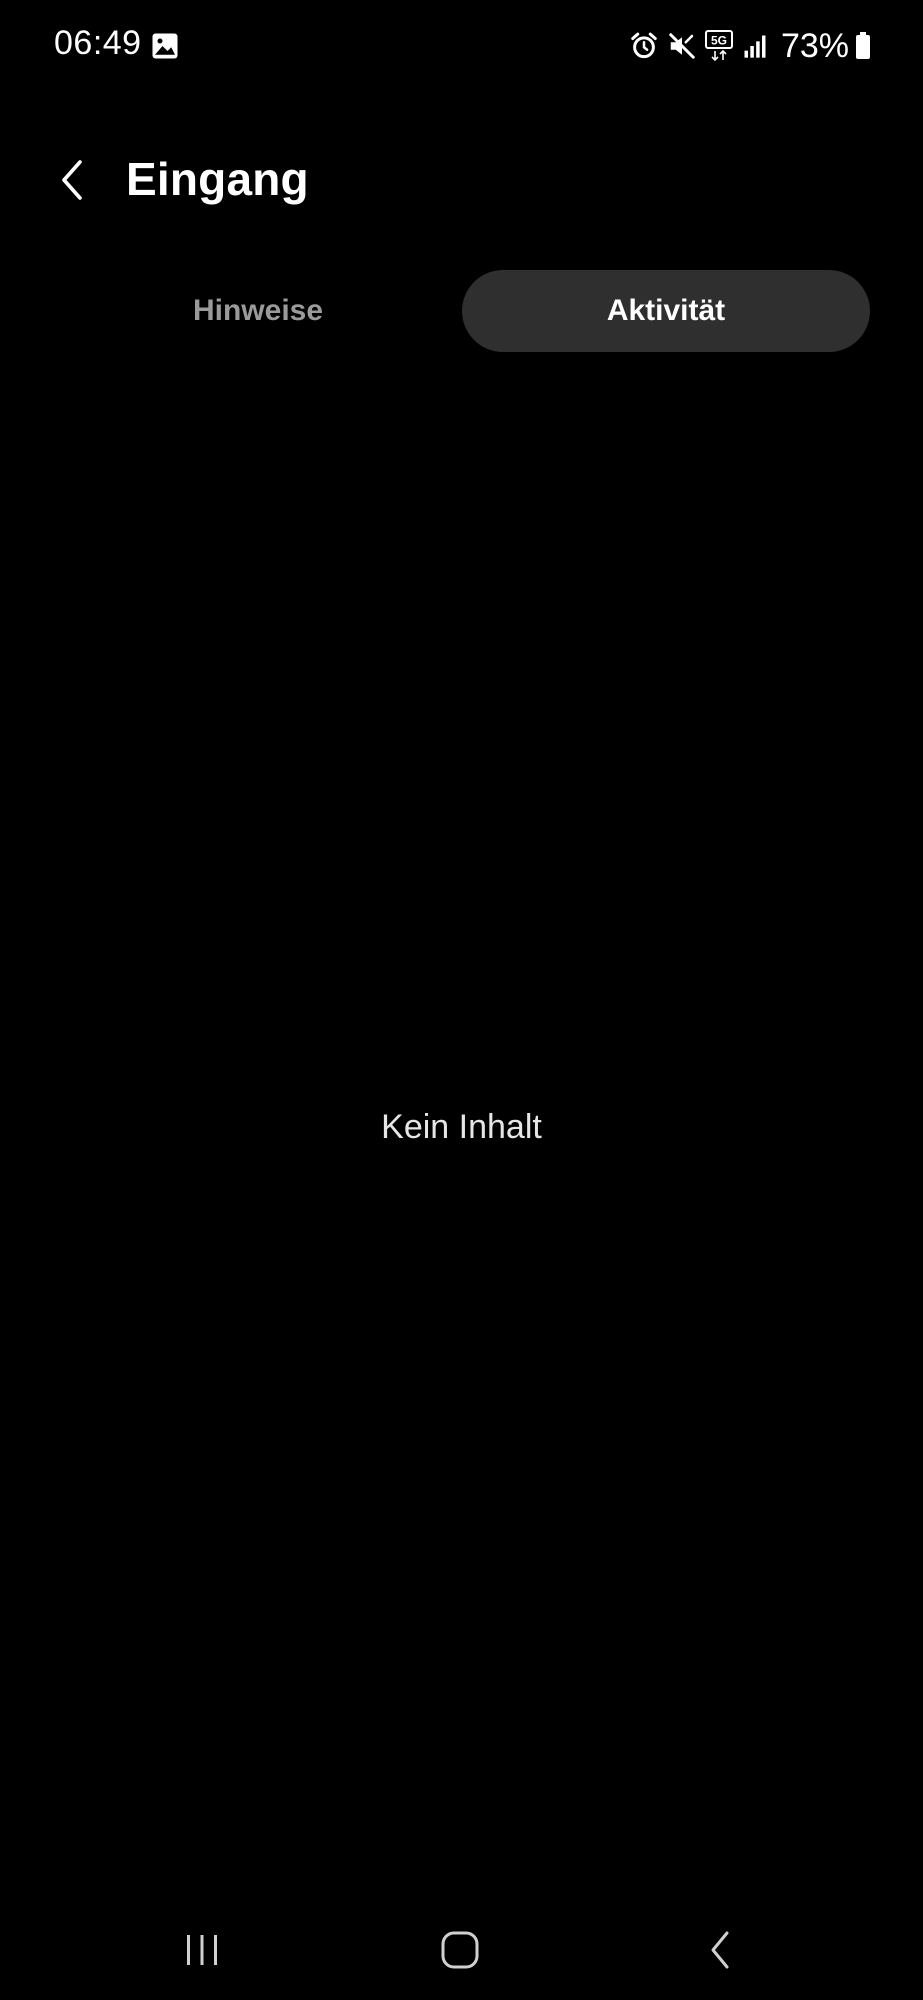 This screenshot has width=923, height=2000. Describe the element at coordinates (682, 46) in the screenshot. I see `mute-icon` at that location.